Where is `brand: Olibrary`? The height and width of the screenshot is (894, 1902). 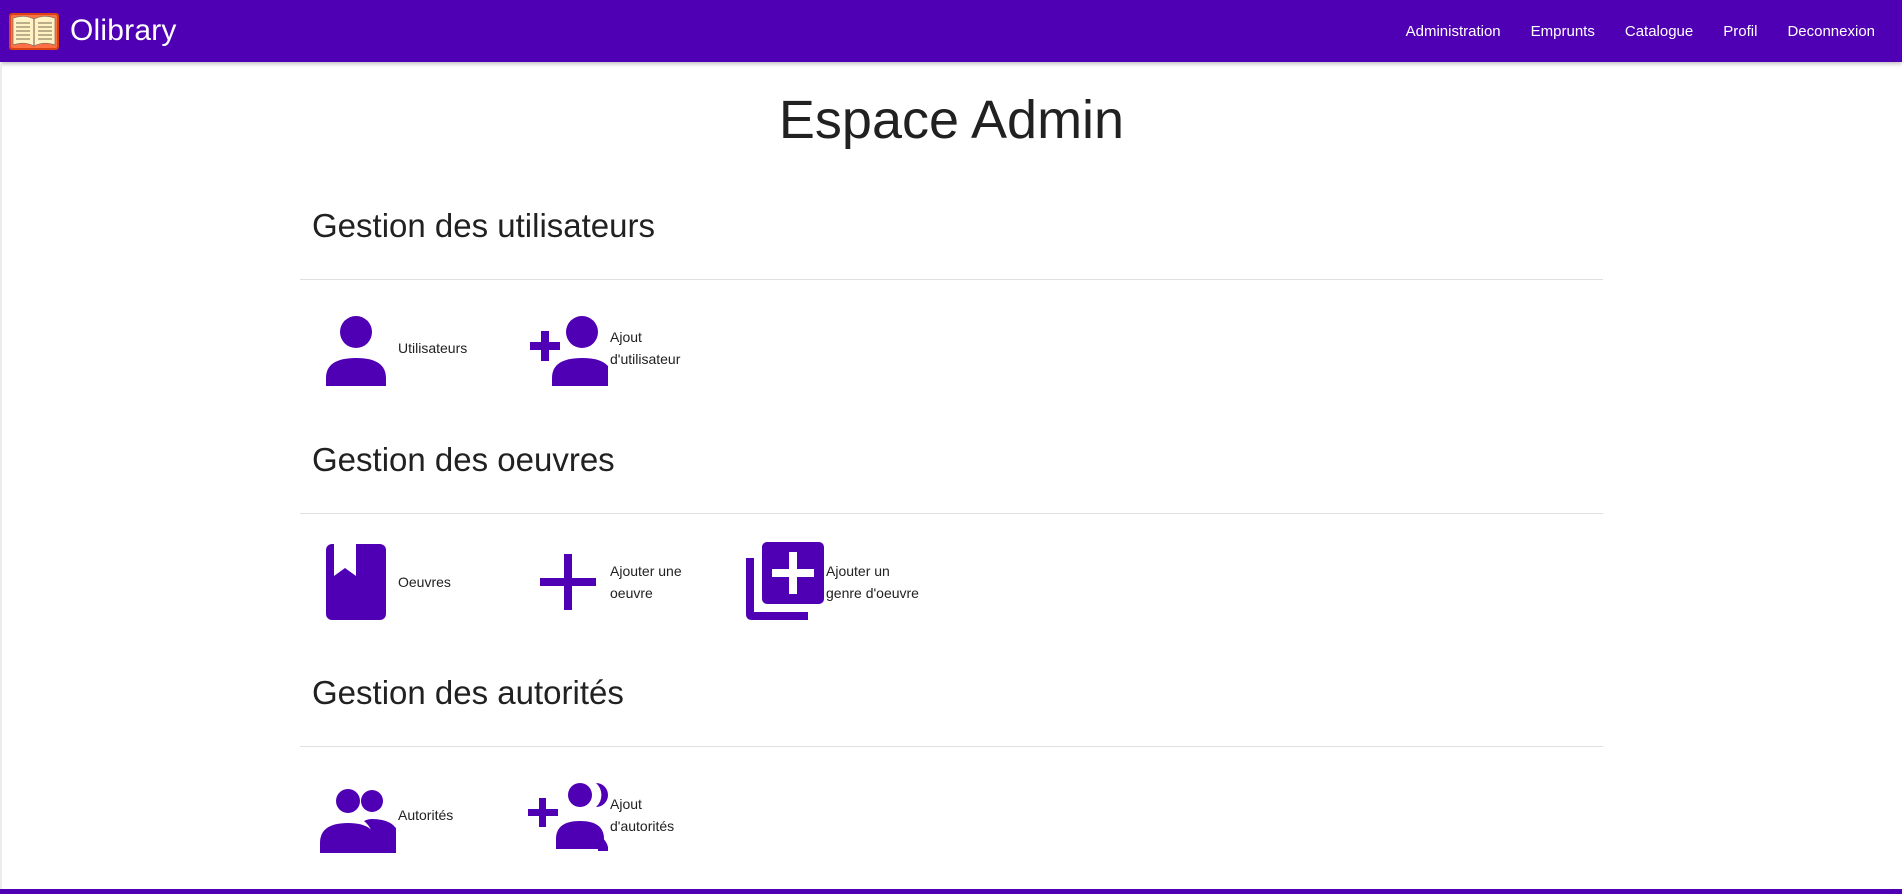 brand: Olibrary is located at coordinates (92, 31).